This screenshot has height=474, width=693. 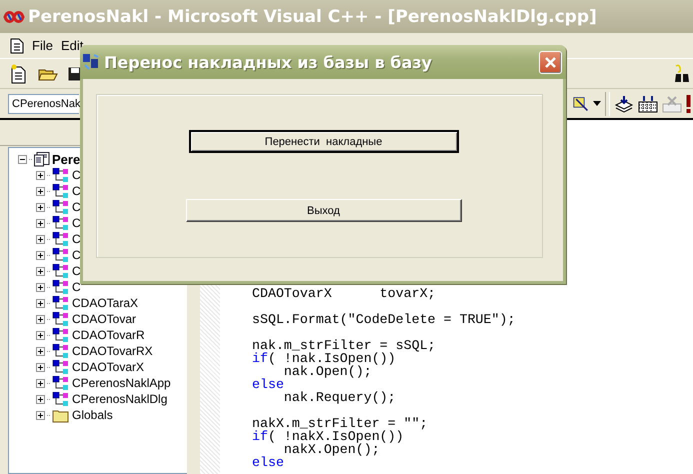 I want to click on window-title: PerenosNakl - Microsoft Visual C++ - [PerenosNaklDlg.cpp], so click(x=312, y=16).